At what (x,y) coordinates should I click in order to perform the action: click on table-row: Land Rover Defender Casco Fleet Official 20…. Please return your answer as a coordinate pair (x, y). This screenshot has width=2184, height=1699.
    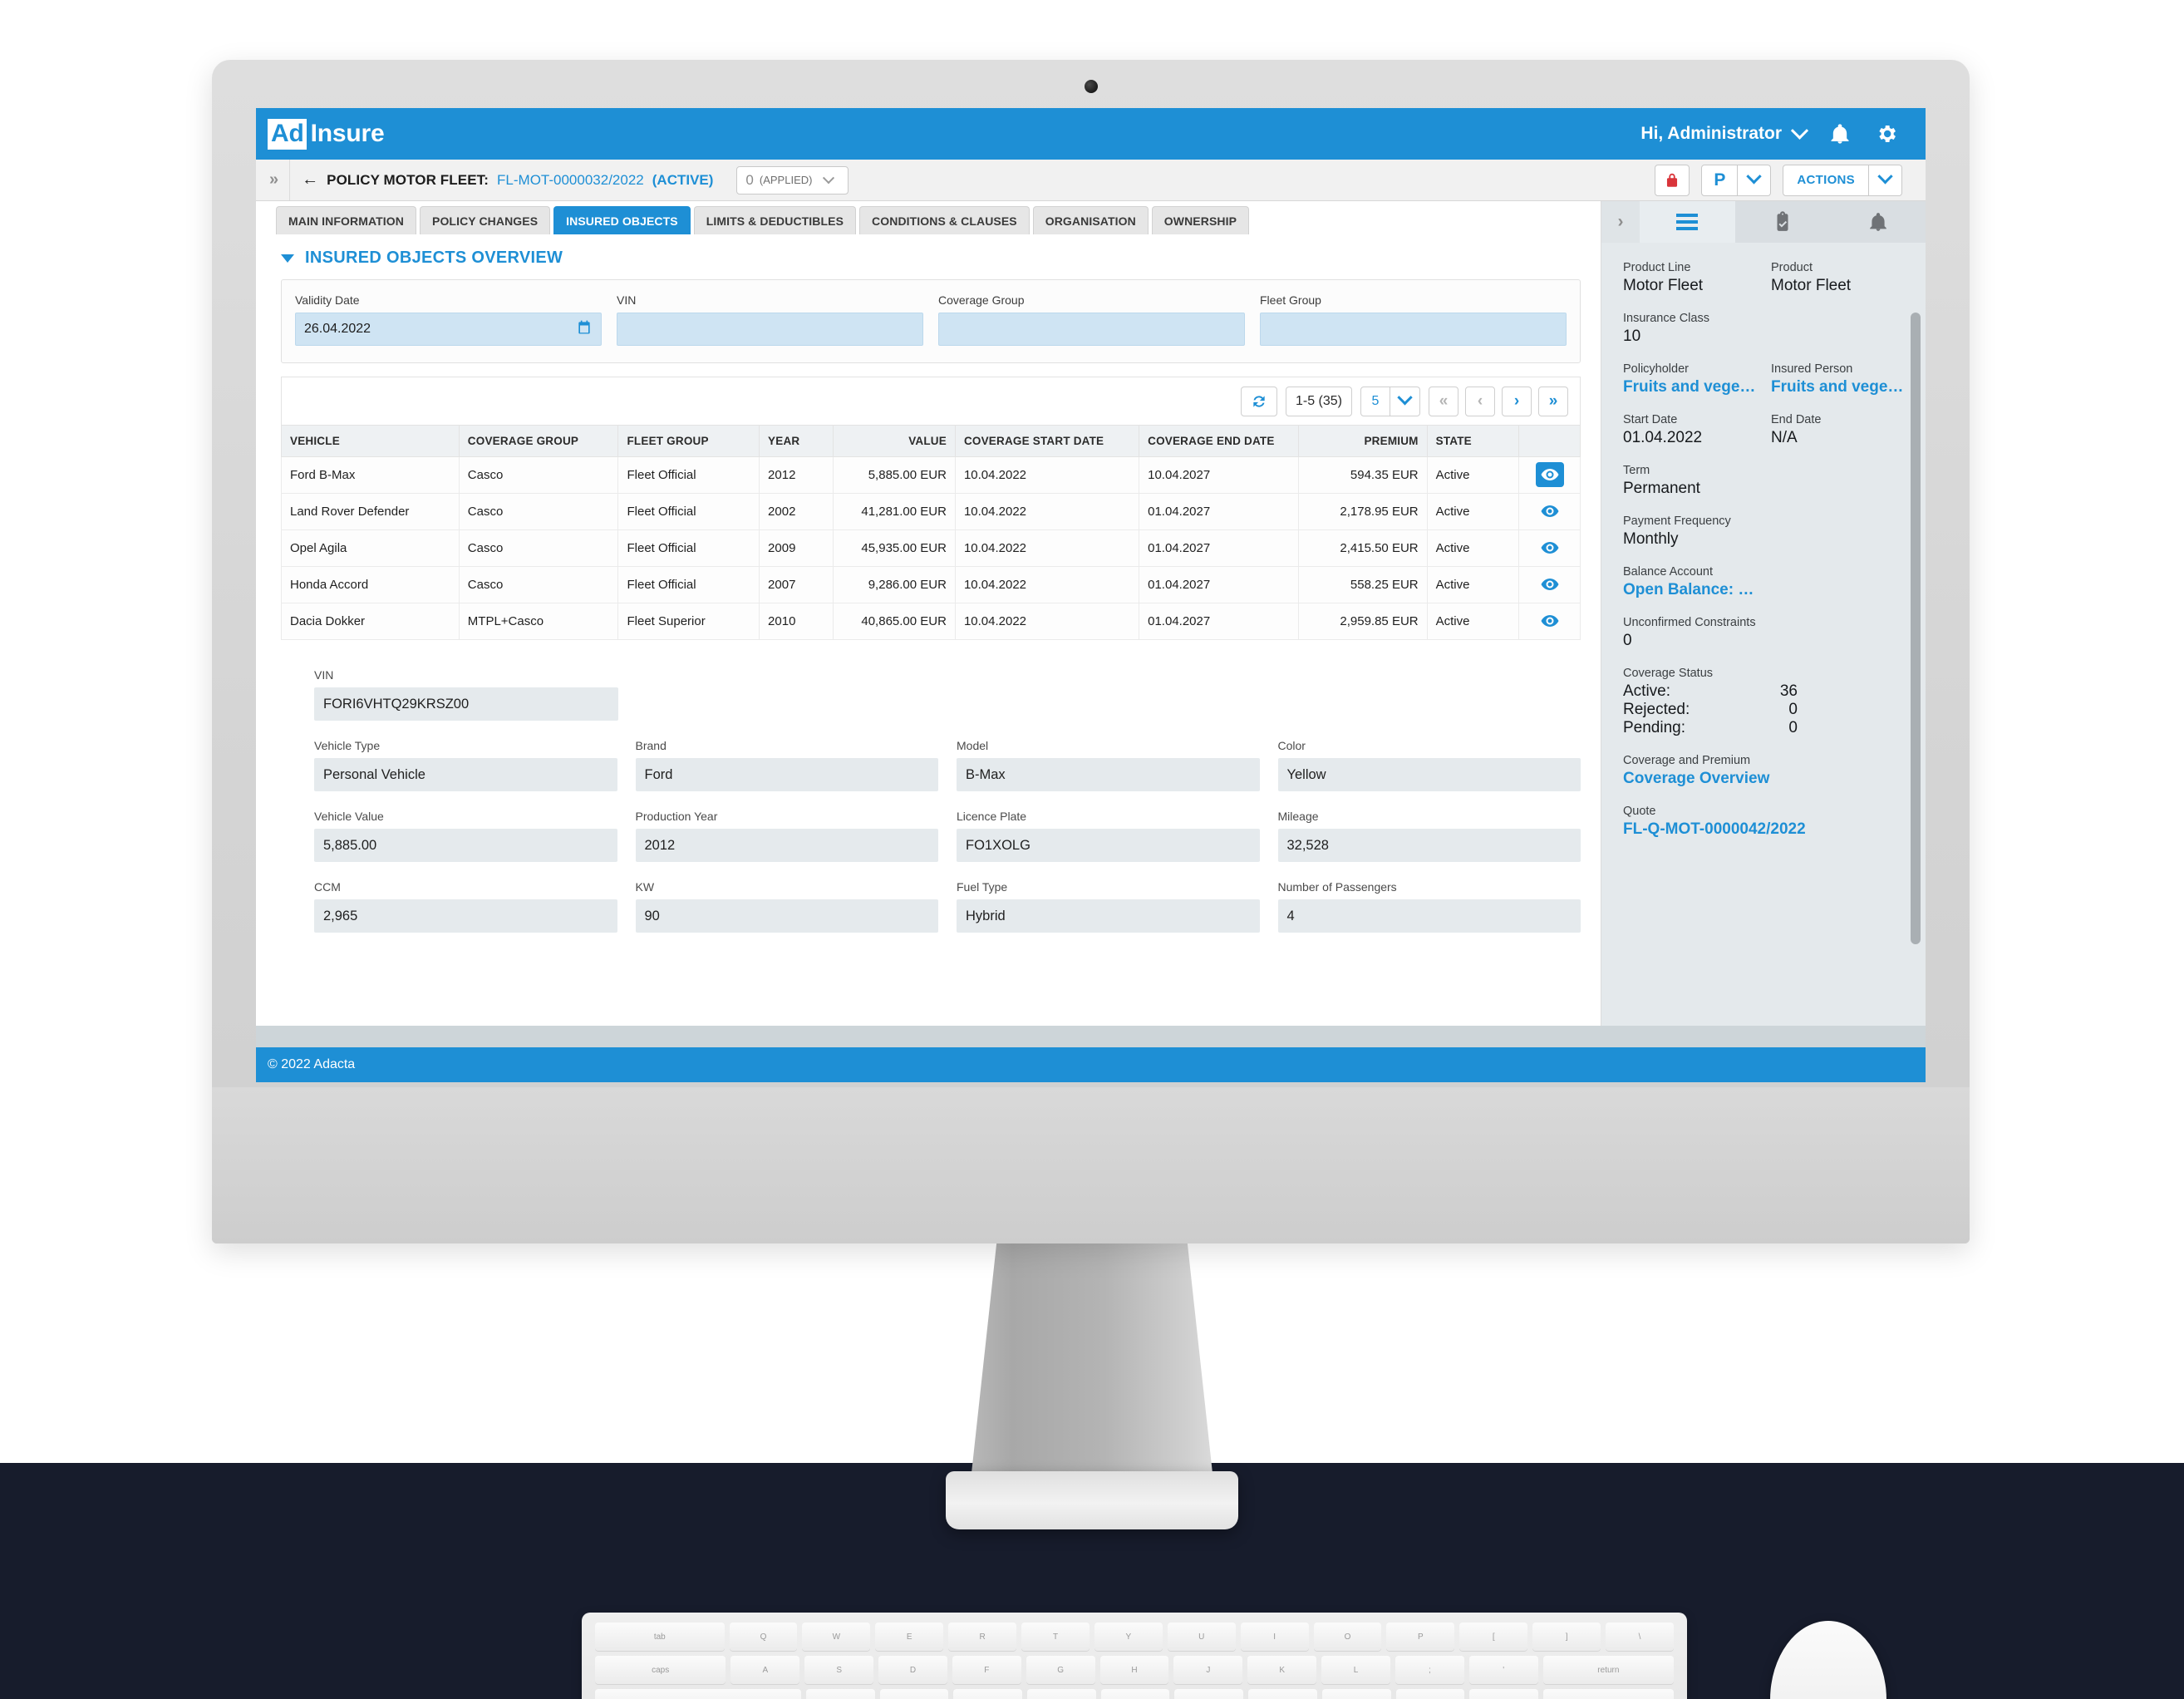
    Looking at the image, I should click on (931, 512).